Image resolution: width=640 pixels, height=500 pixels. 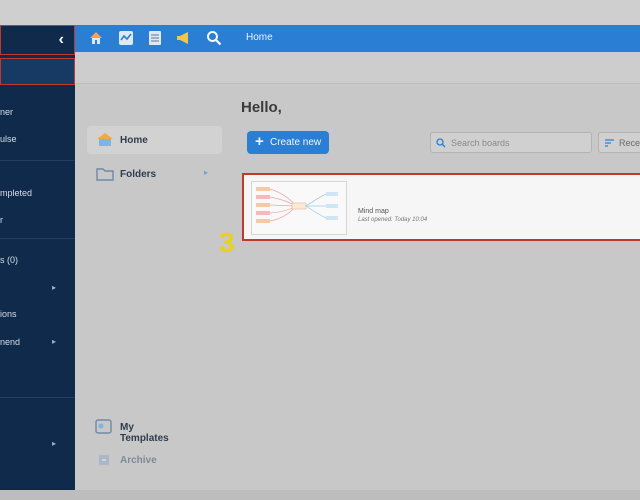 What do you see at coordinates (629, 143) in the screenshot?
I see `sort-label: Recen` at bounding box center [629, 143].